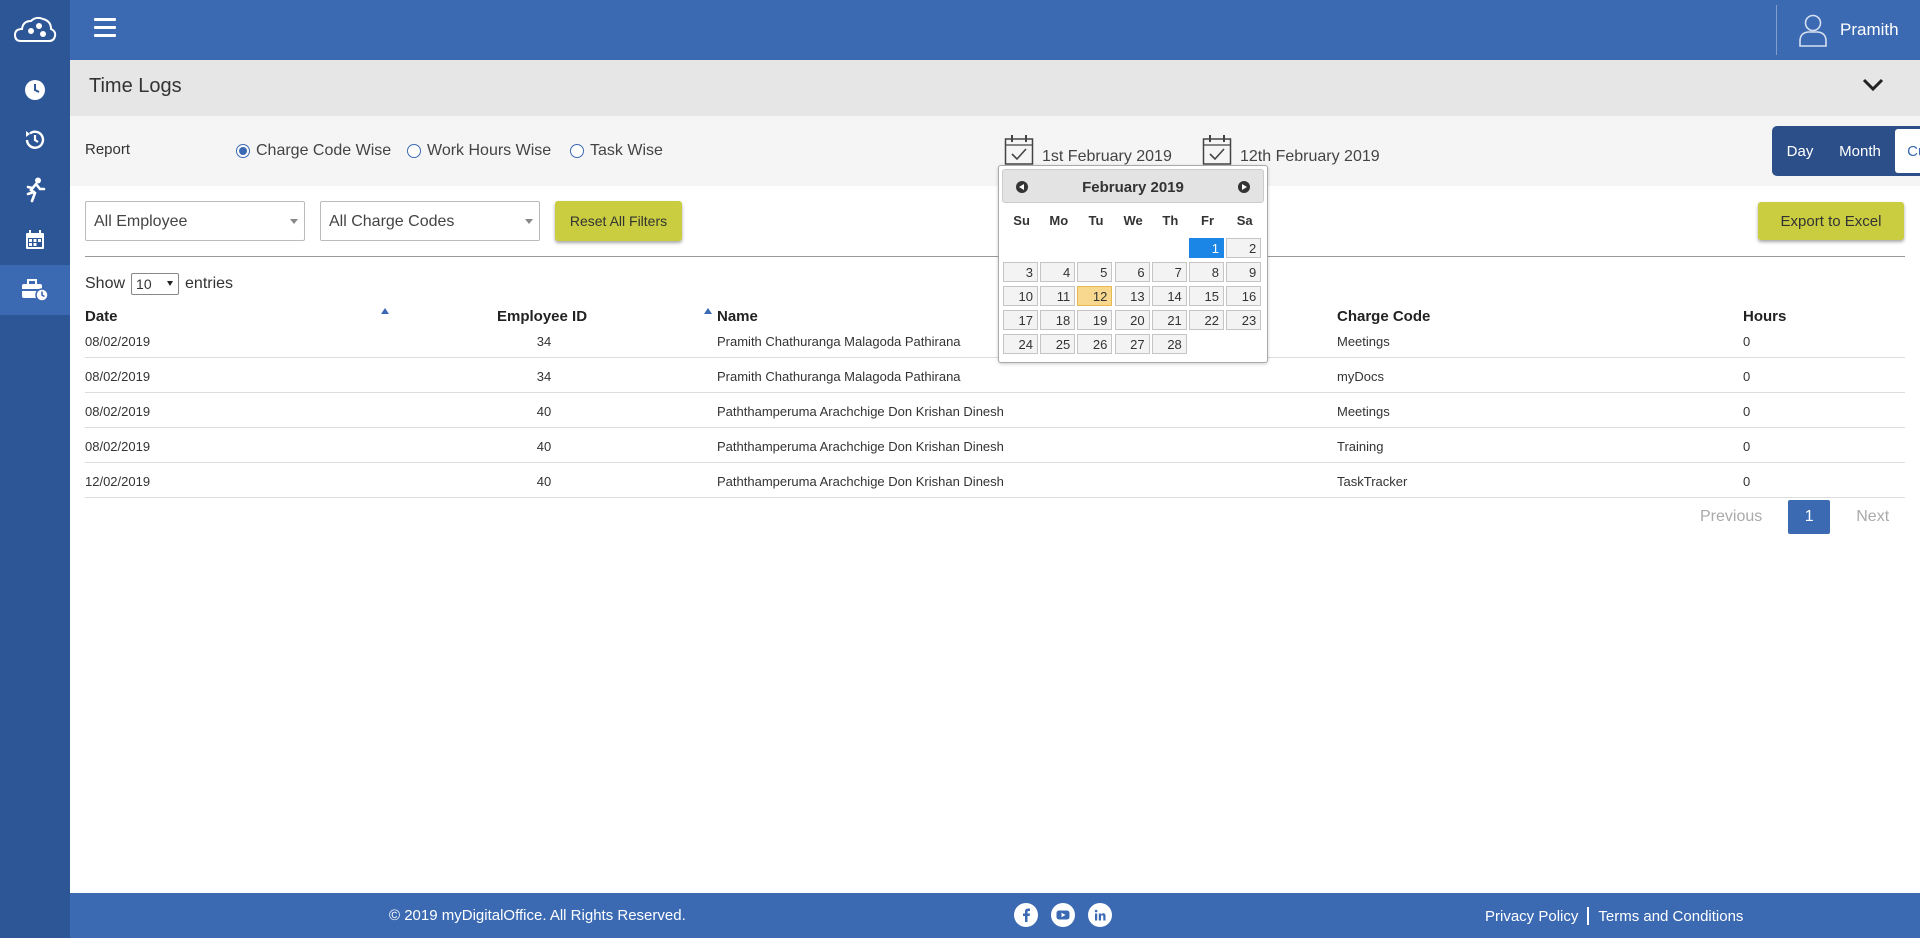 The width and height of the screenshot is (1920, 938). I want to click on calendar-day: 16, so click(1244, 296).